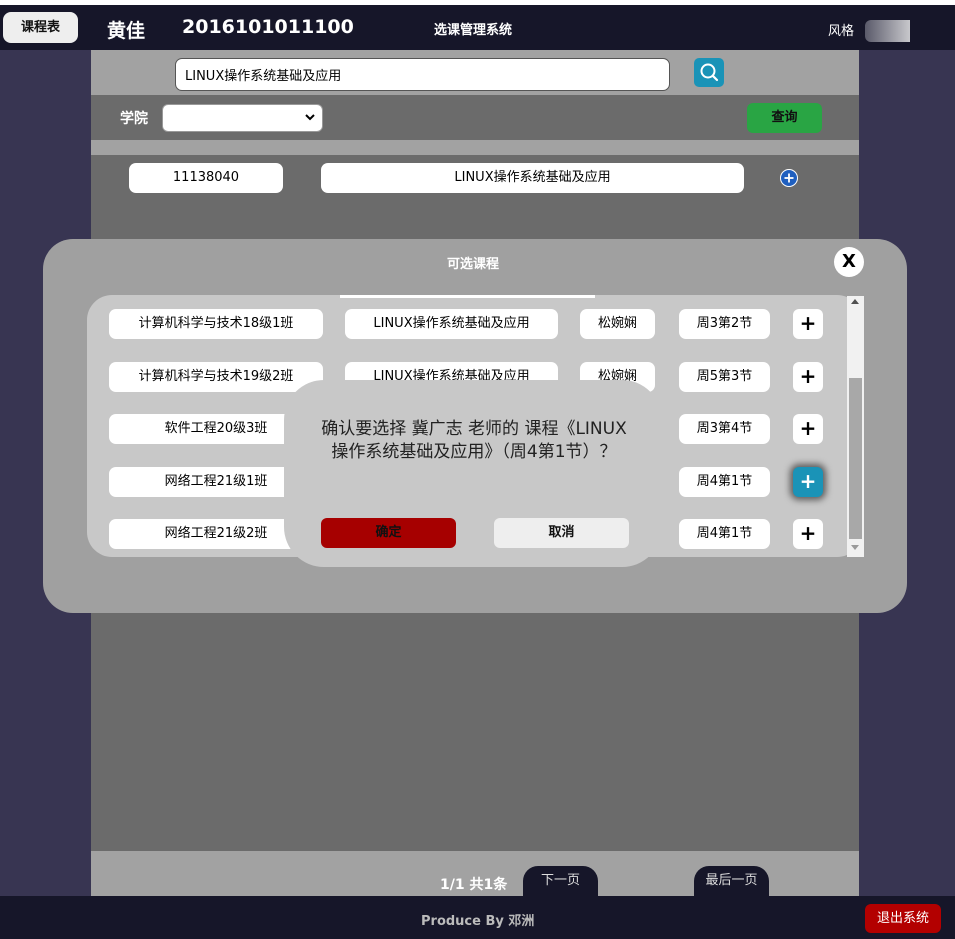 This screenshot has width=955, height=939. What do you see at coordinates (855, 301) in the screenshot?
I see `scroll-up-arrow-icon` at bounding box center [855, 301].